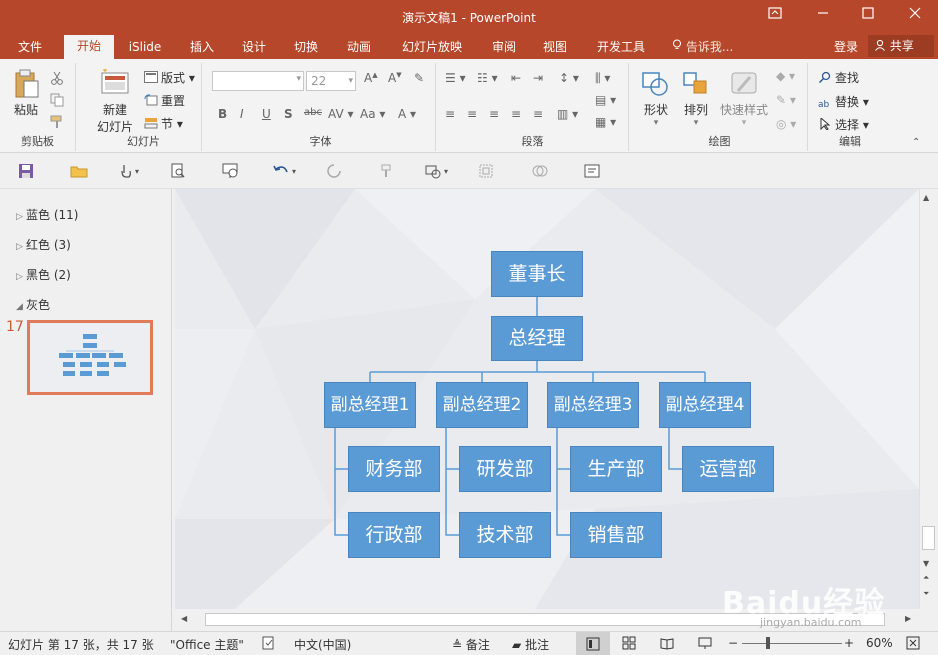 This screenshot has height=655, width=938. I want to click on normal-view-button, so click(593, 643).